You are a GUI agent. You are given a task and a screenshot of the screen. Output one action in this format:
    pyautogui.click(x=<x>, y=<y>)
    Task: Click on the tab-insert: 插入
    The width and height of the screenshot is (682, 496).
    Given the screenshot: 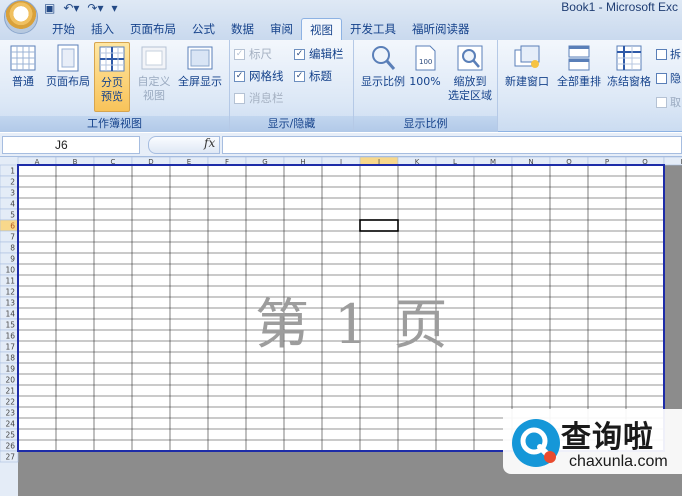 What is the action you would take?
    pyautogui.click(x=102, y=29)
    